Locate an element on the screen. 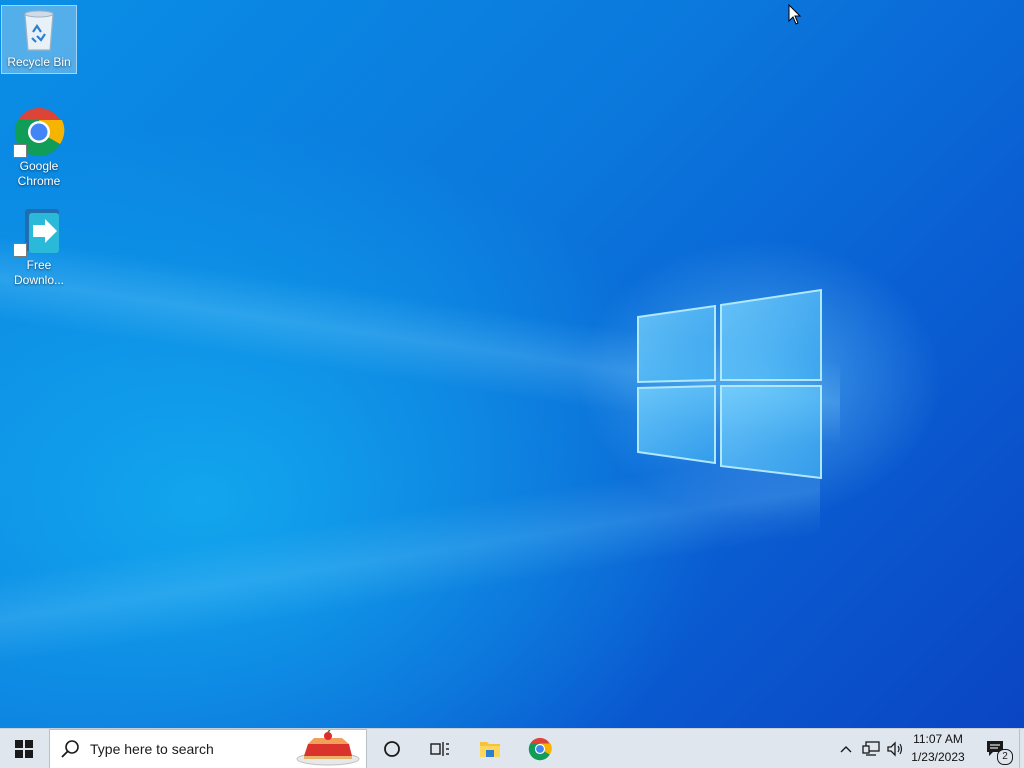  cortana-button is located at coordinates (392, 748).